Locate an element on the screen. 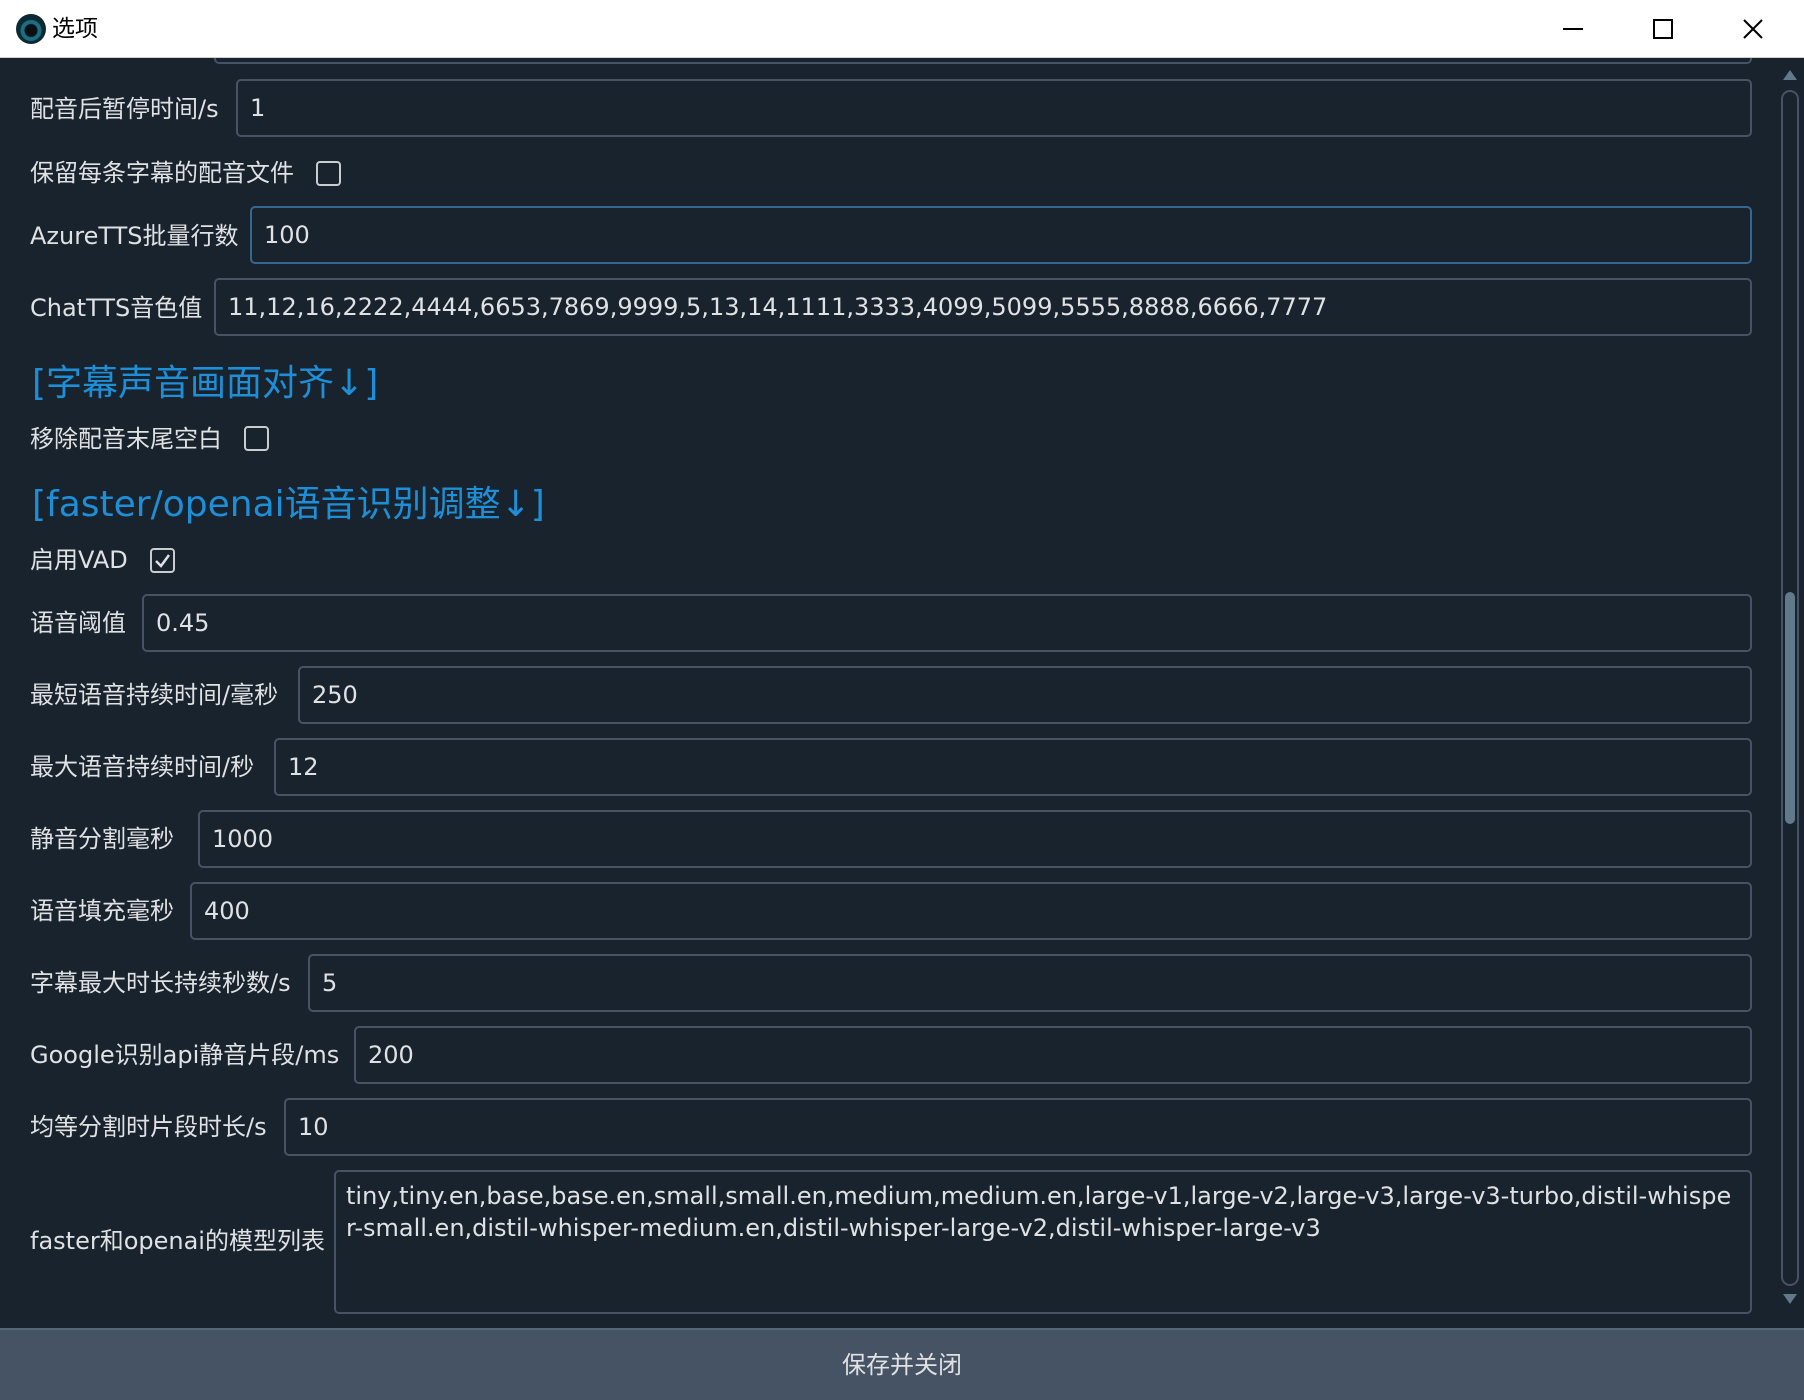 This screenshot has height=1400, width=1804. scroll-up-icon is located at coordinates (1790, 75).